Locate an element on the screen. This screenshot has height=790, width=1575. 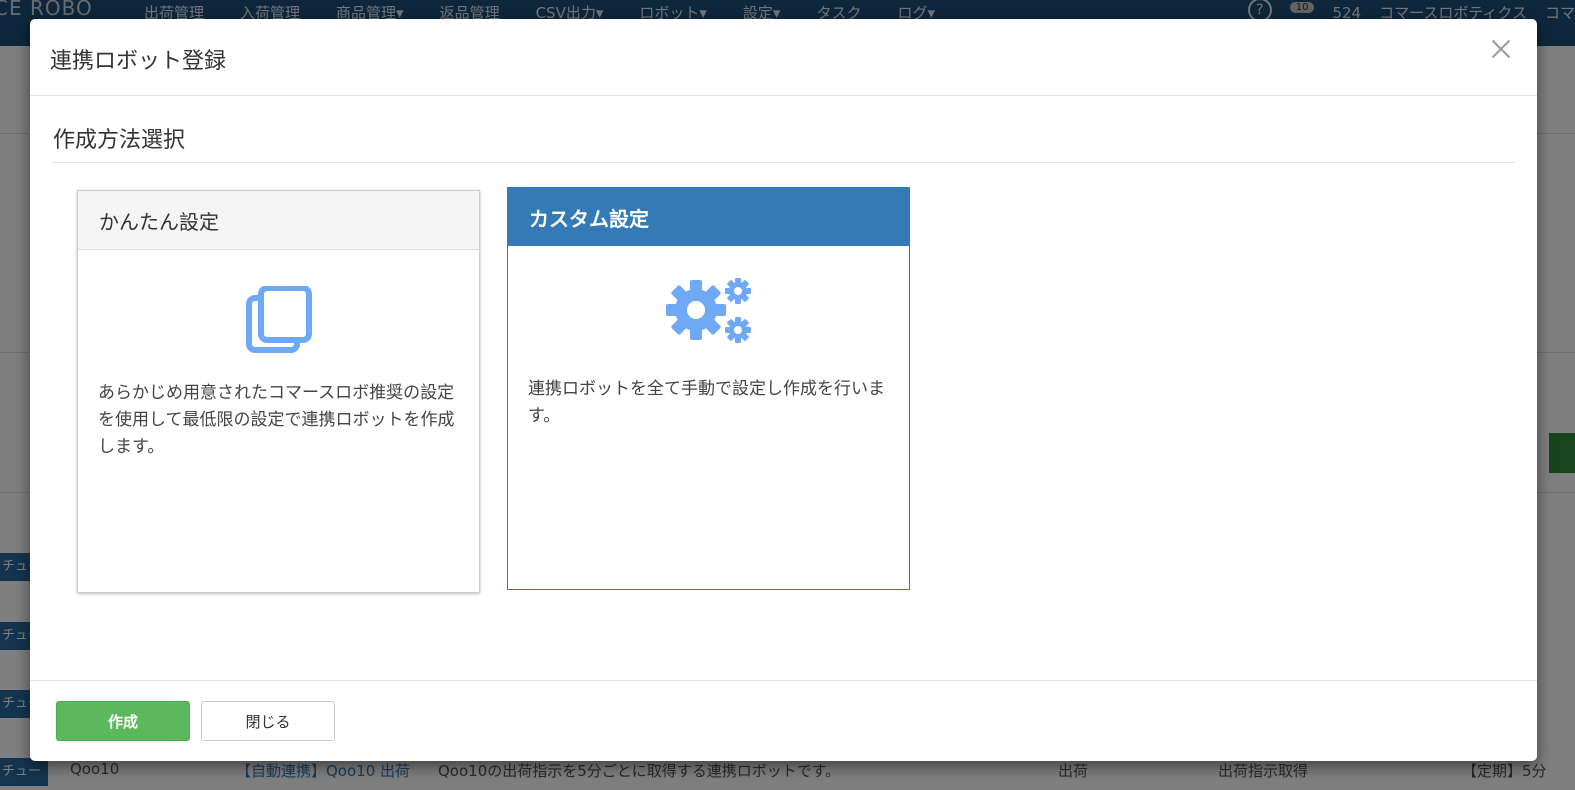
section-title: 作成方法選択 is located at coordinates (119, 140).